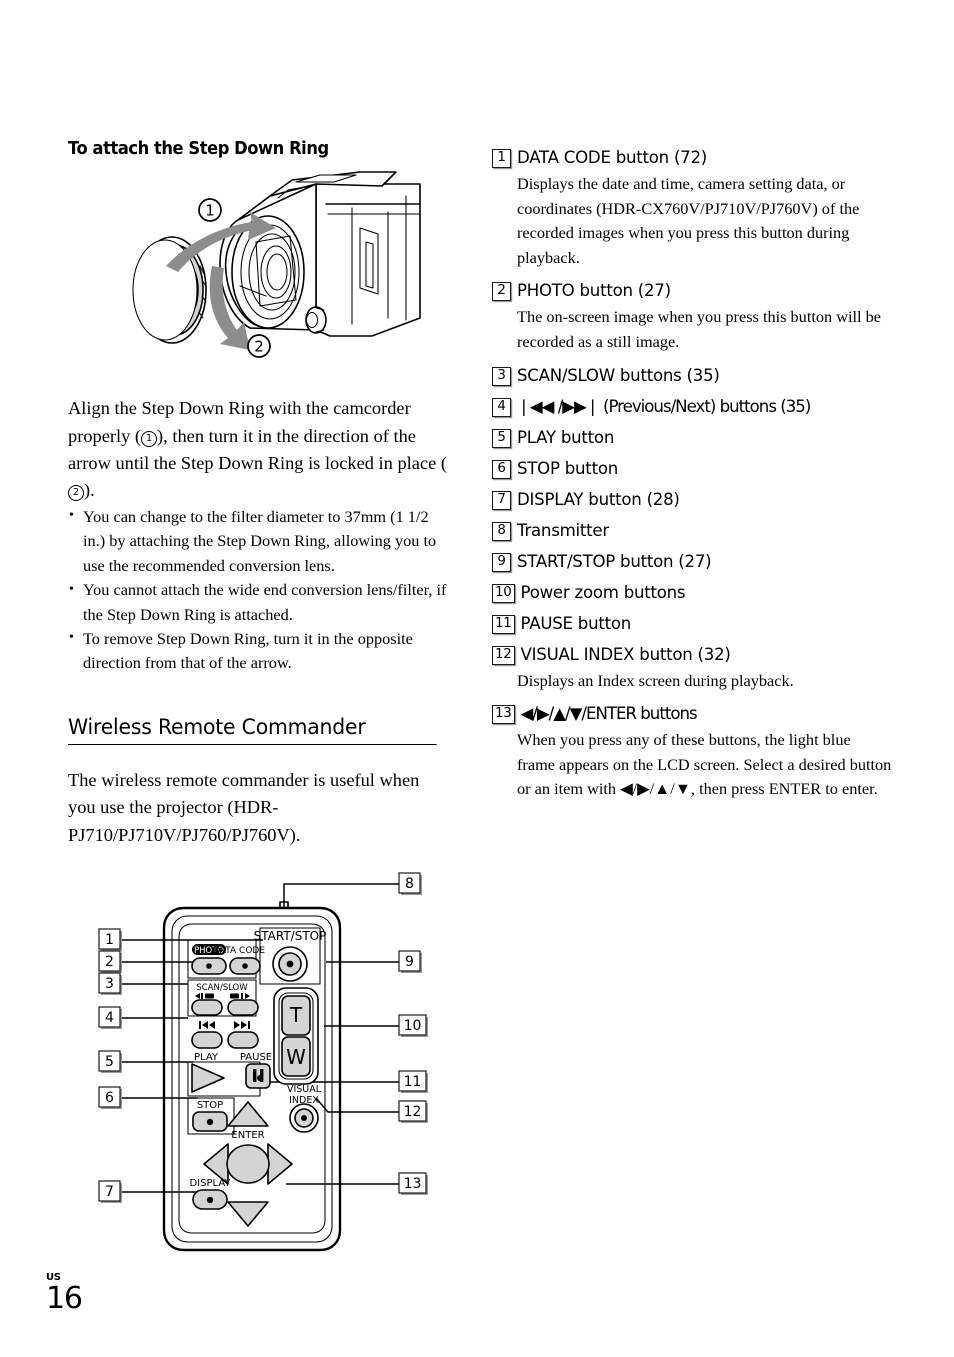  Describe the element at coordinates (413, 1184) in the screenshot. I see `svg-text: 13` at that location.